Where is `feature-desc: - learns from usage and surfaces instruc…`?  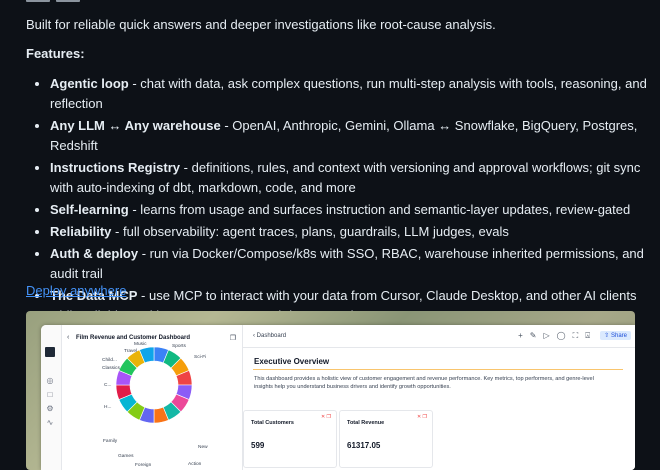
feature-desc: - learns from usage and surfaces instruc… is located at coordinates (379, 209).